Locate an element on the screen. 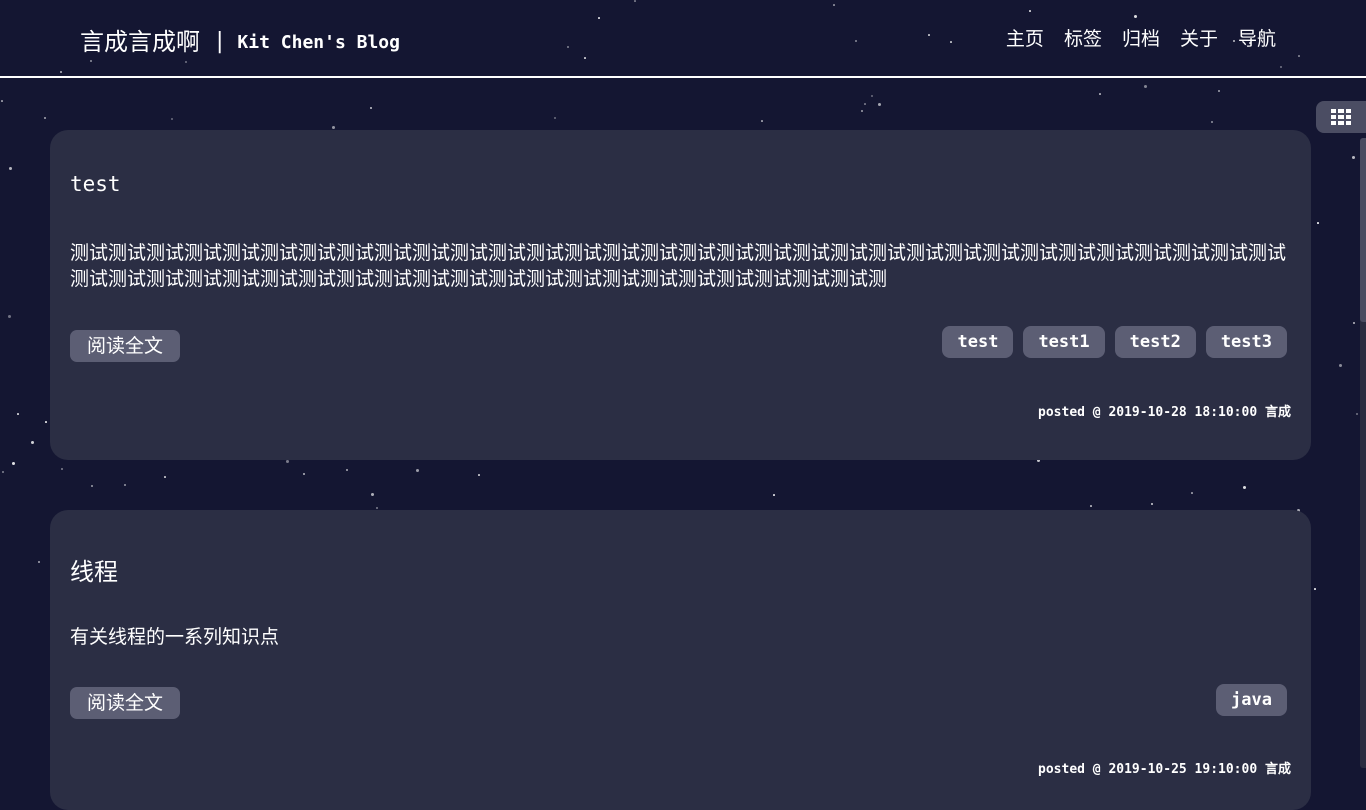 The width and height of the screenshot is (1366, 810). nav-navigation: 导航 is located at coordinates (1257, 39).